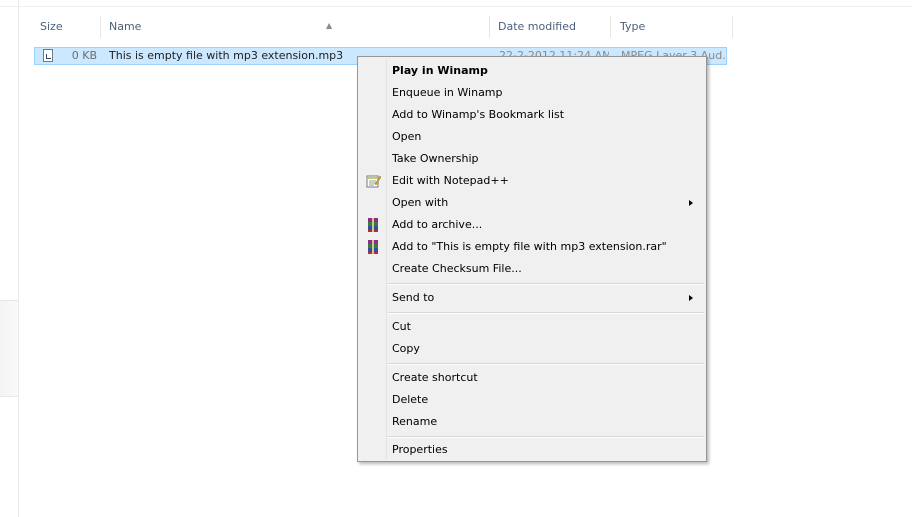 This screenshot has width=912, height=517. Describe the element at coordinates (532, 327) in the screenshot. I see `menu-item-cut: Cut` at that location.